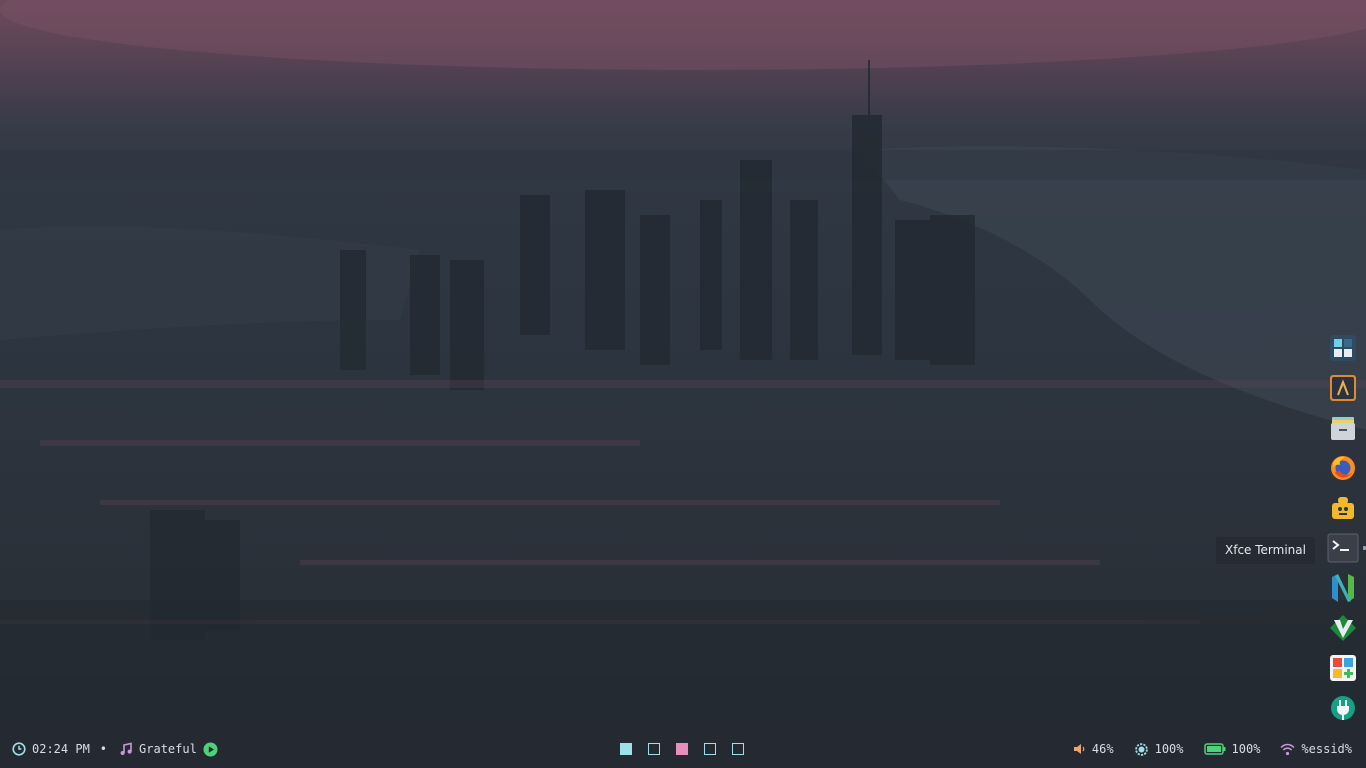 Image resolution: width=1366 pixels, height=768 pixels. I want to click on clock-time: 02:24 PM, so click(61, 749).